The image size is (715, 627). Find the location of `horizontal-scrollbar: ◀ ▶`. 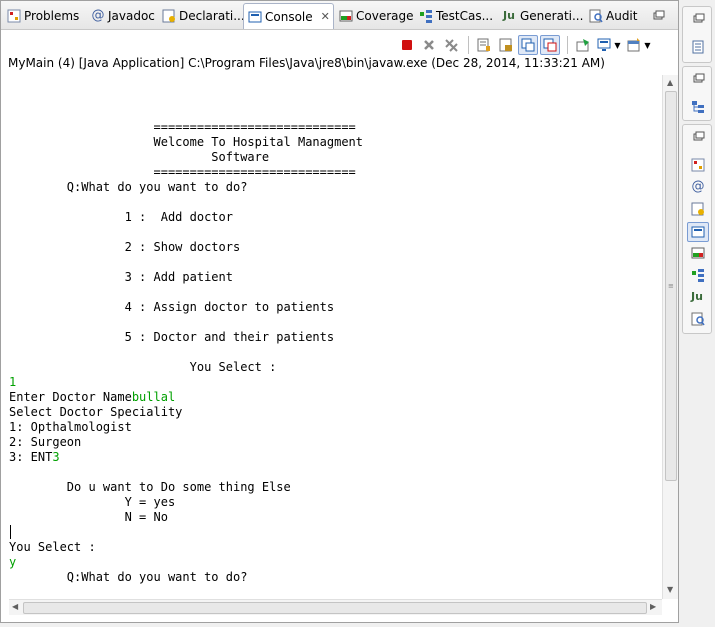

horizontal-scrollbar: ◀ ▶ is located at coordinates (335, 607).